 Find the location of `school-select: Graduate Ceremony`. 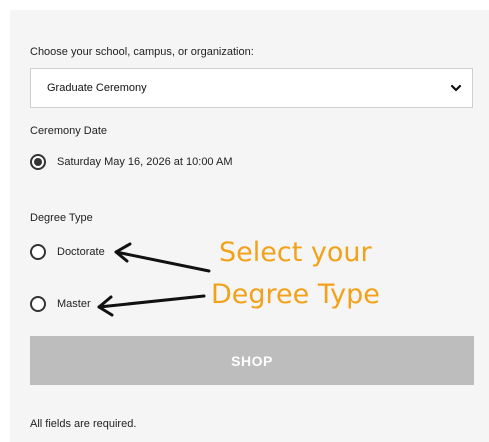

school-select: Graduate Ceremony is located at coordinates (251, 88).